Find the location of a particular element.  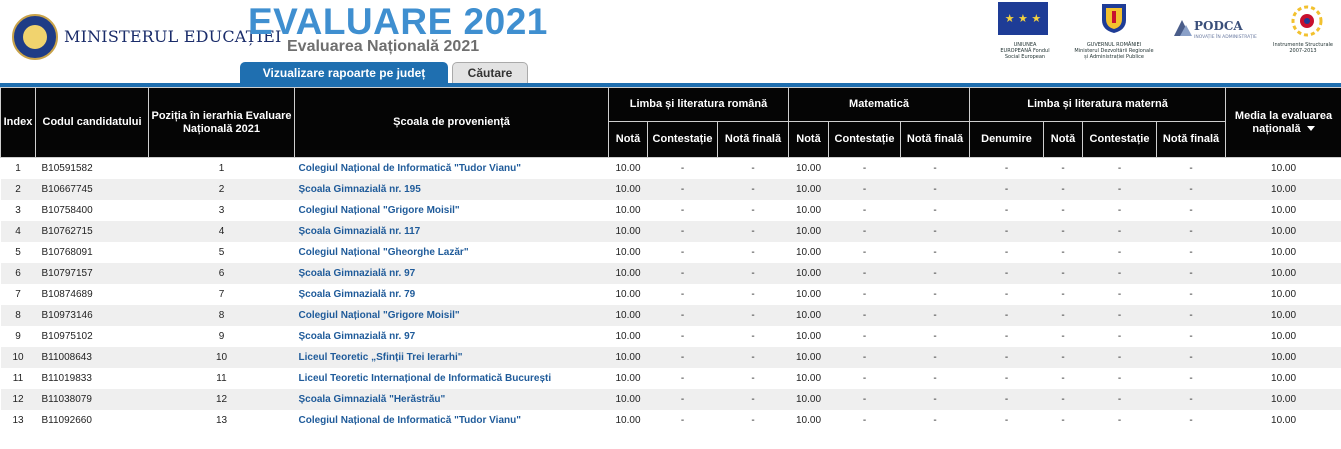

cell-school-link: Școala Gimnazială nr. 195 is located at coordinates (451, 189).